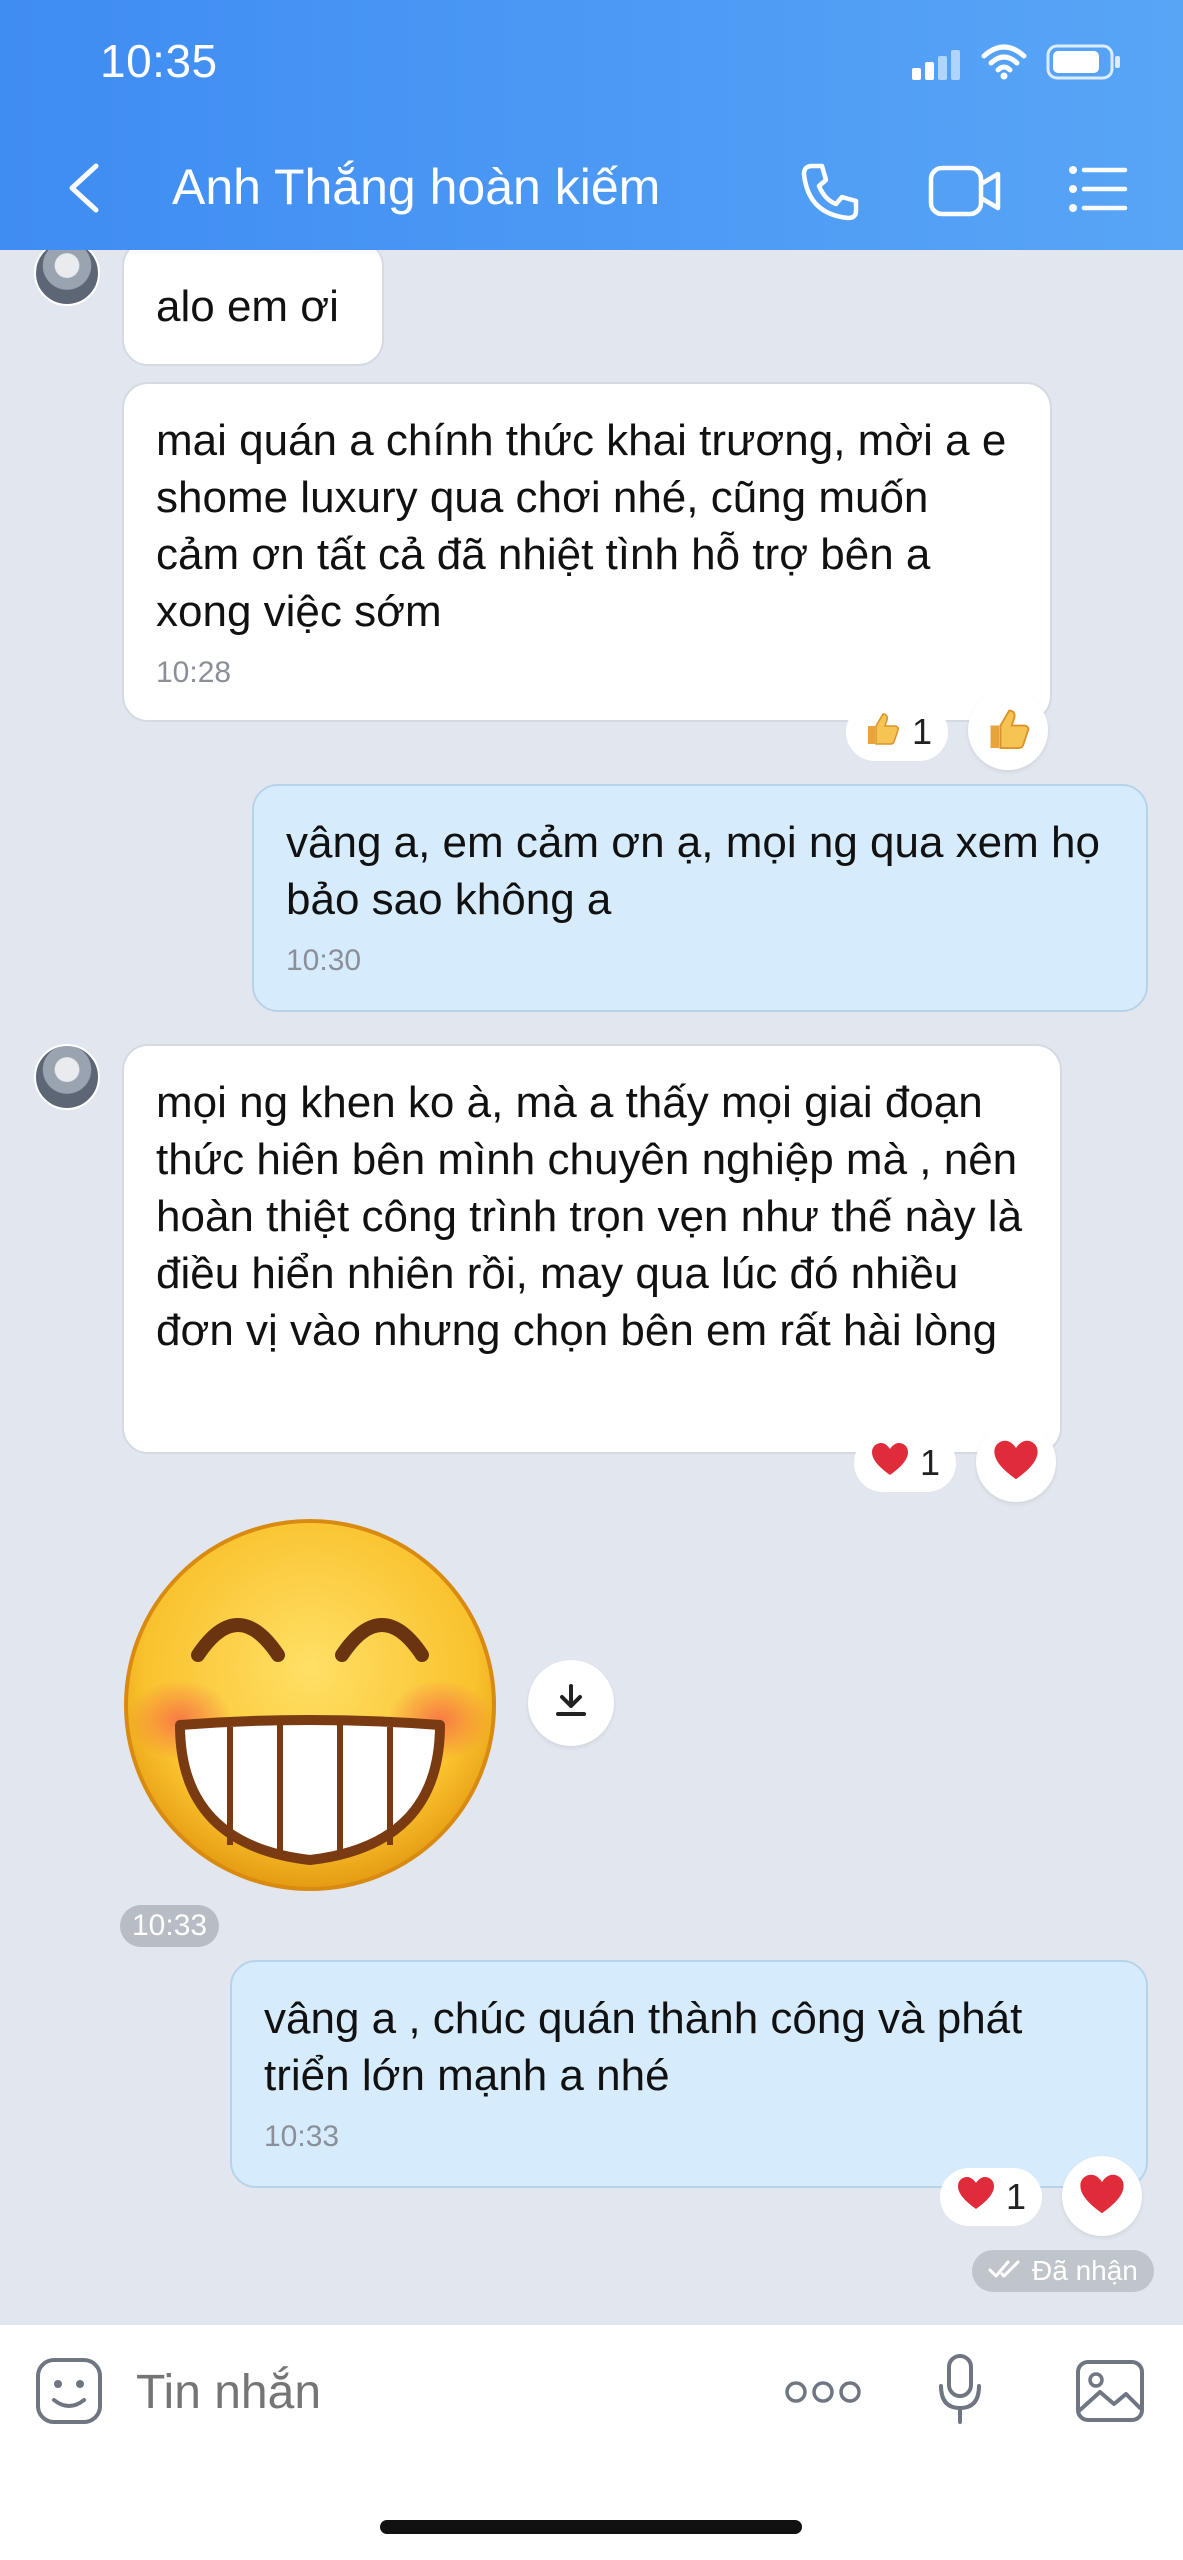 This screenshot has width=1183, height=2560. What do you see at coordinates (1084, 64) in the screenshot?
I see `battery-icon` at bounding box center [1084, 64].